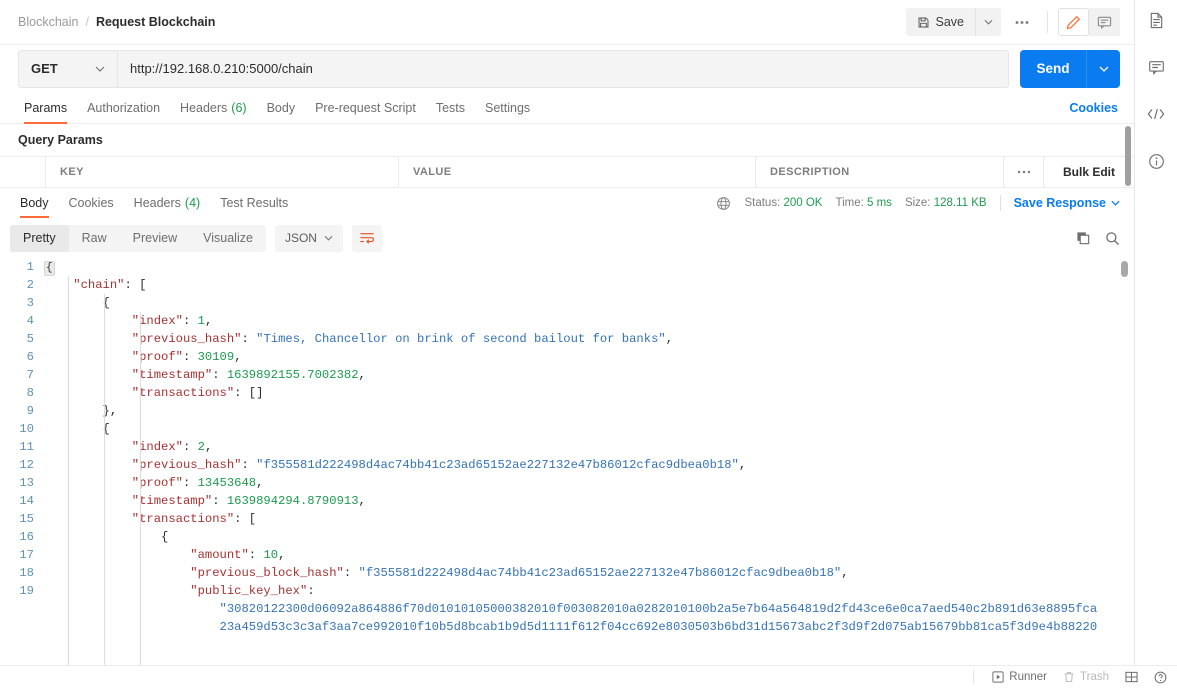 The width and height of the screenshot is (1177, 688). Describe the element at coordinates (254, 203) in the screenshot. I see `response-tab-test-results: Test Results` at that location.